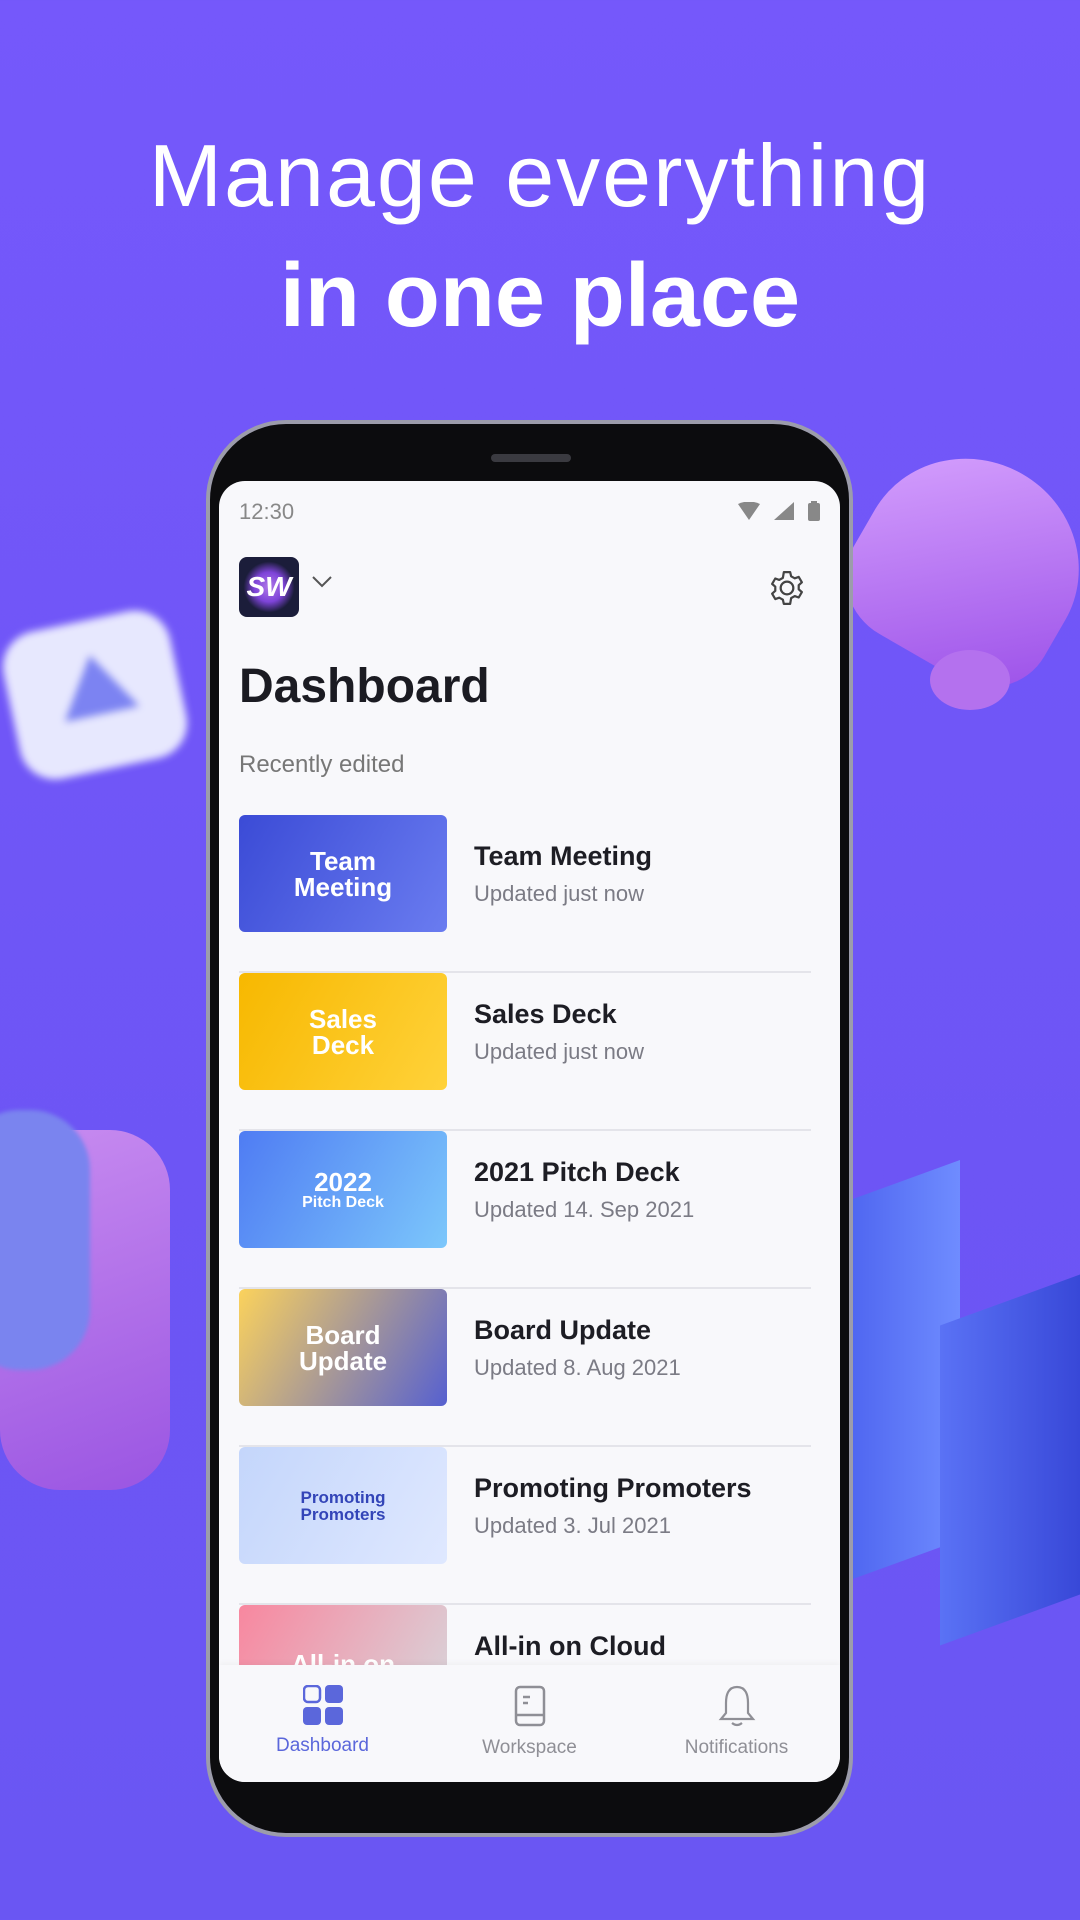  I want to click on wifi-icon, so click(749, 511).